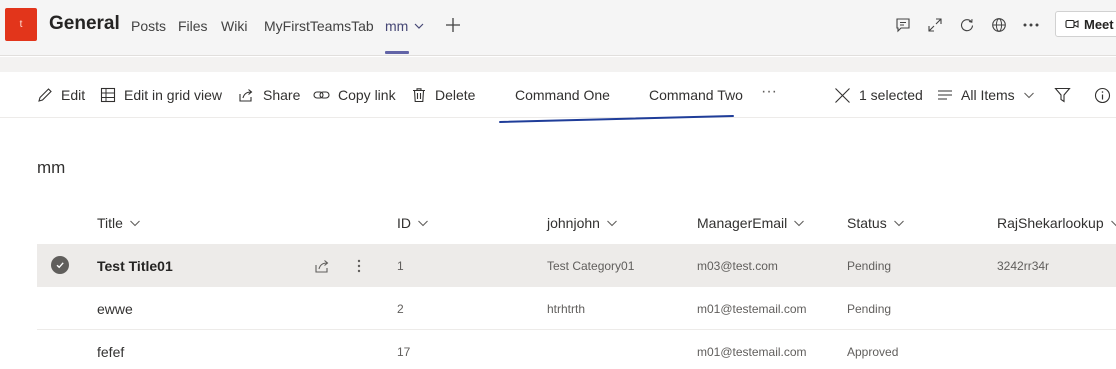 The image size is (1116, 369). I want to click on edit-grid-view-button: Edit in grid view, so click(161, 95).